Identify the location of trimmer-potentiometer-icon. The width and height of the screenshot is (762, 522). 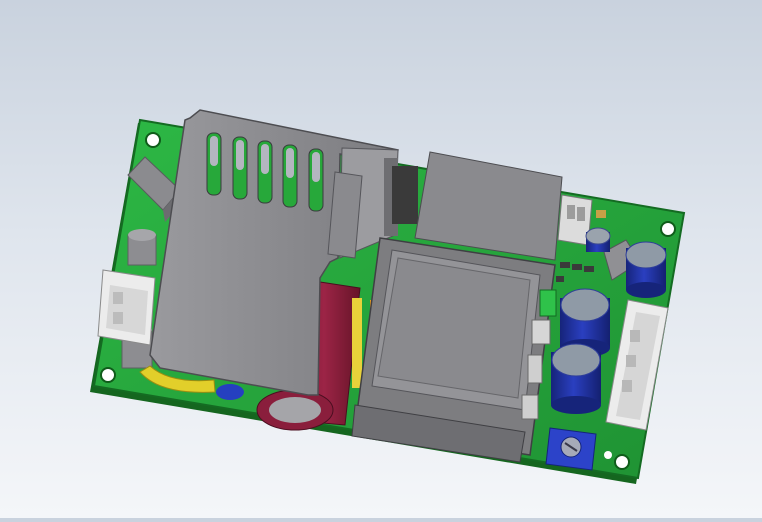
(571, 449).